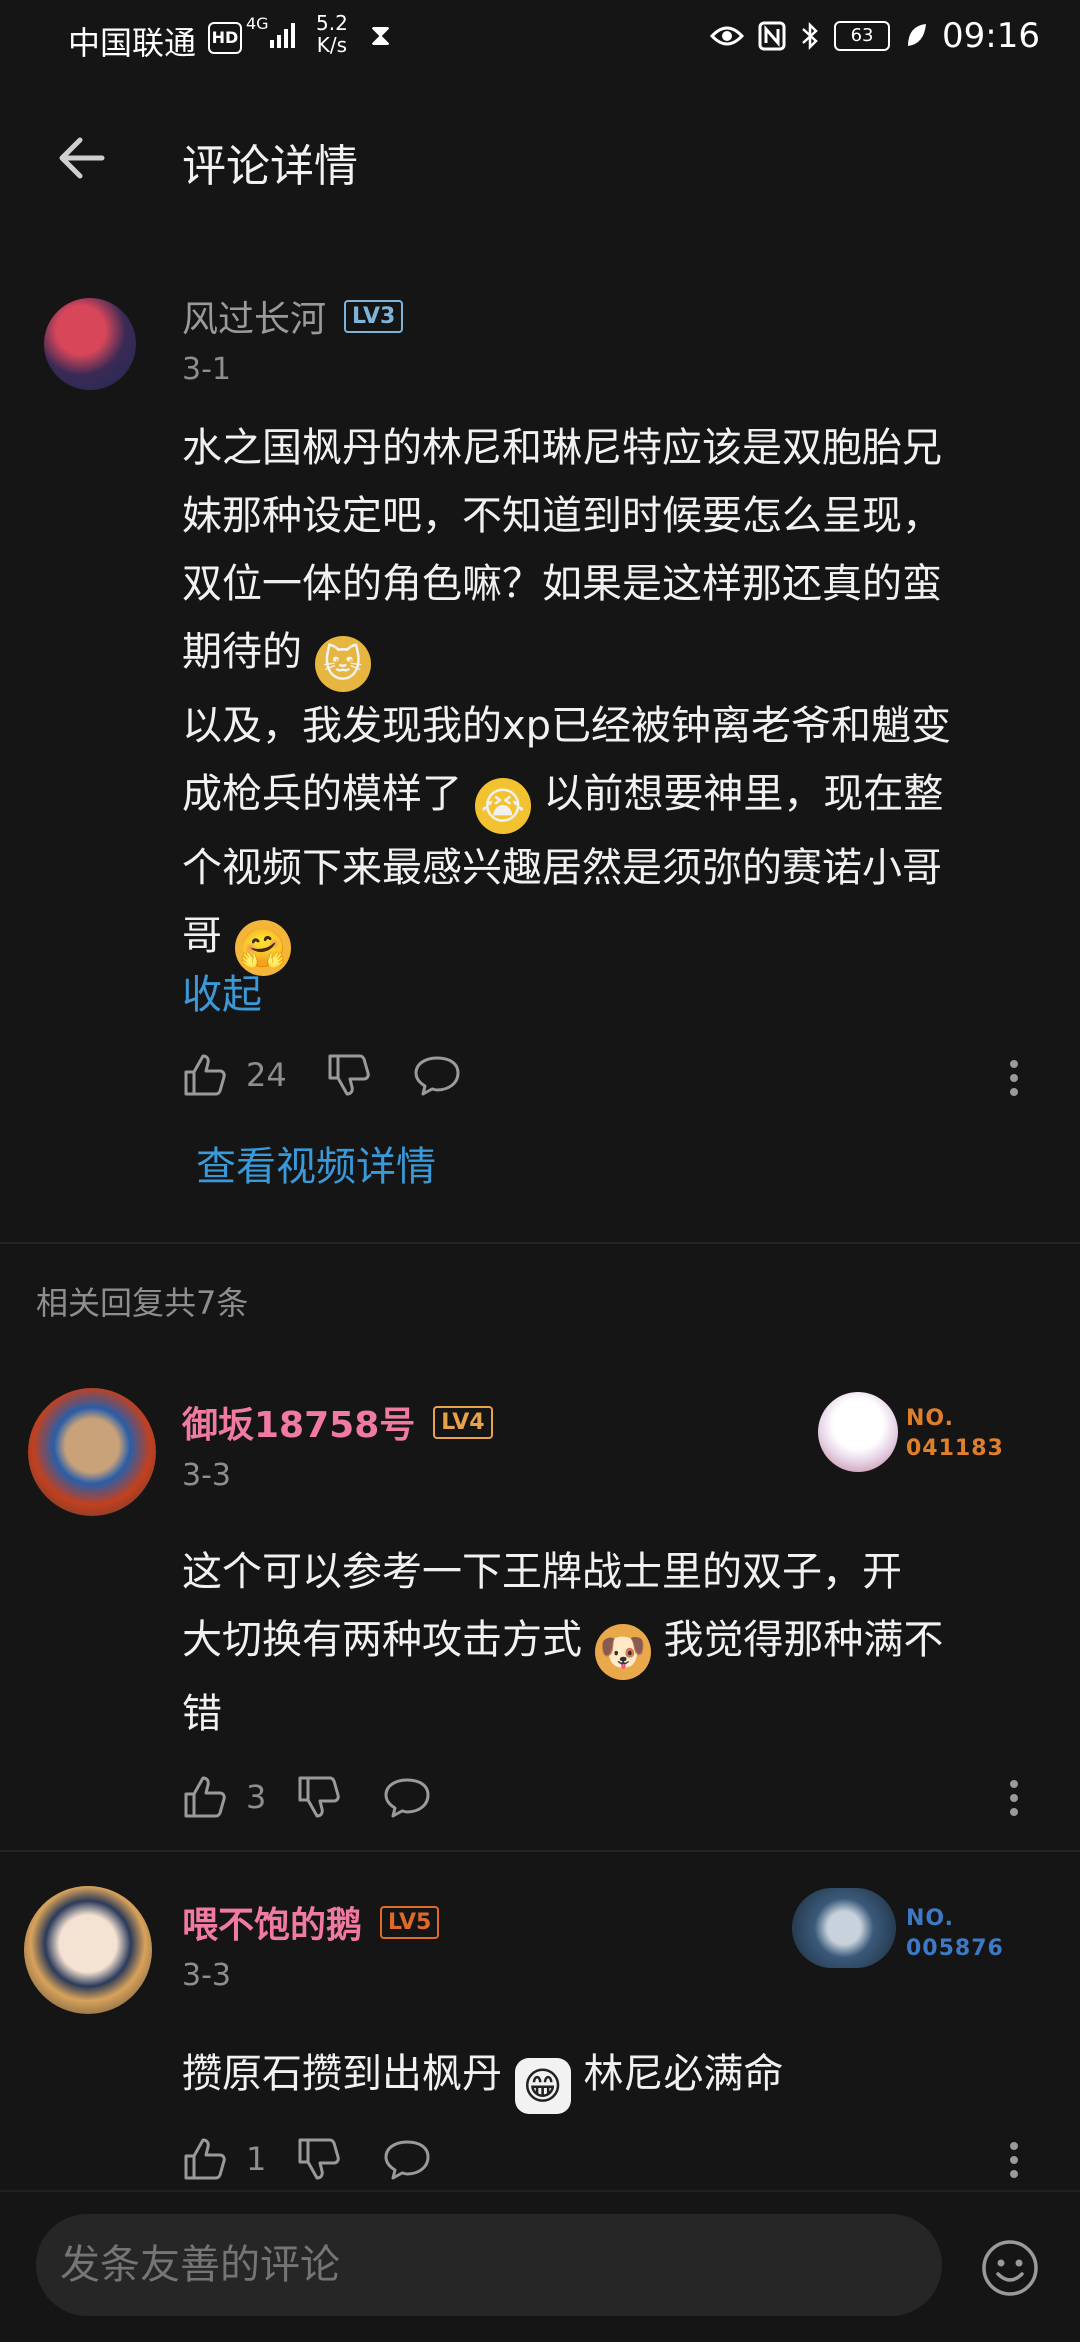 The image size is (1080, 2342). I want to click on collapse-link: 收起, so click(222, 991).